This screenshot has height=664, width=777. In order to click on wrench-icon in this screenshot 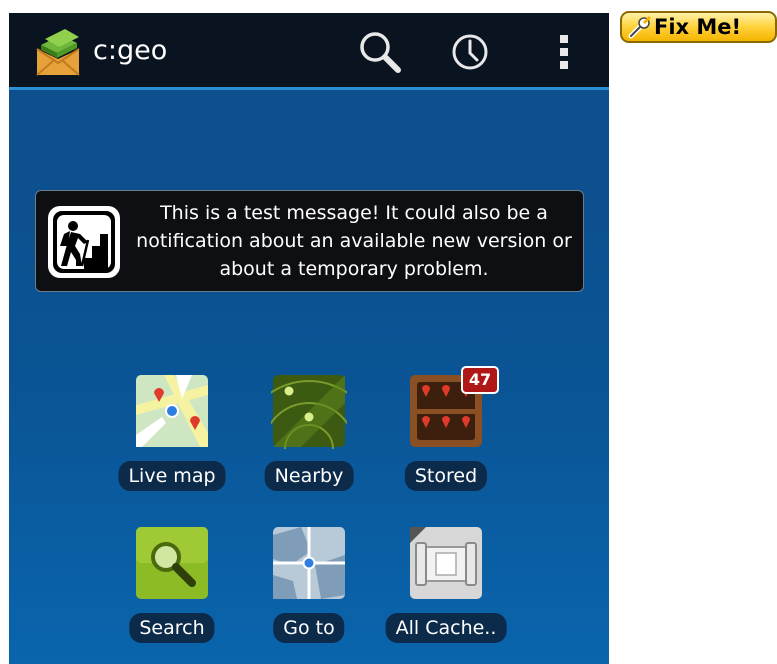, I will do `click(640, 27)`.